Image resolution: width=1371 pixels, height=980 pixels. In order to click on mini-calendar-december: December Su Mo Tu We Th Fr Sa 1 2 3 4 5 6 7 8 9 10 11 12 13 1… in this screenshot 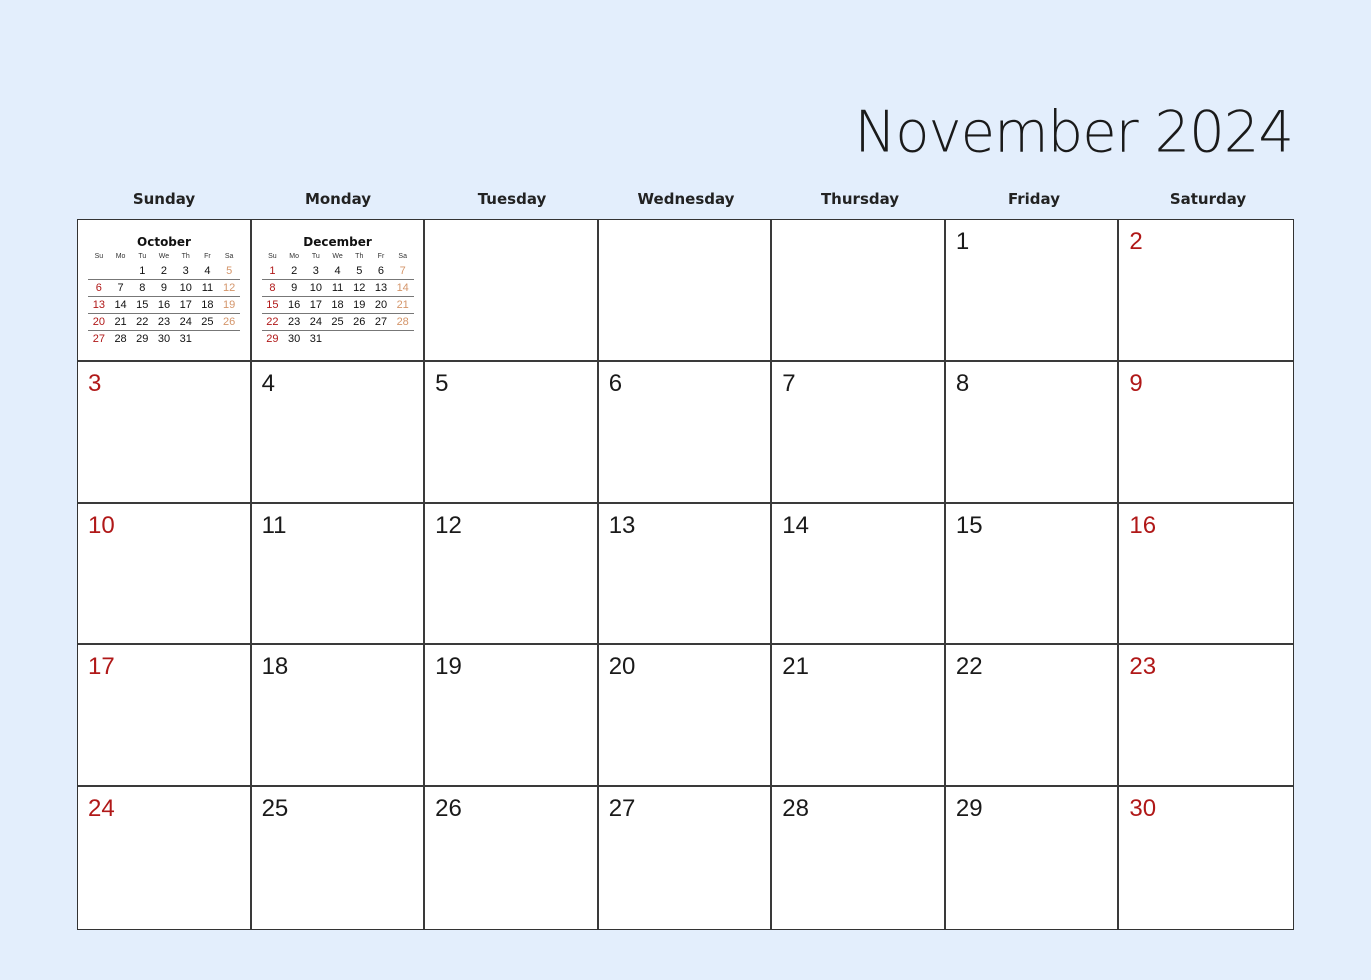, I will do `click(337, 291)`.